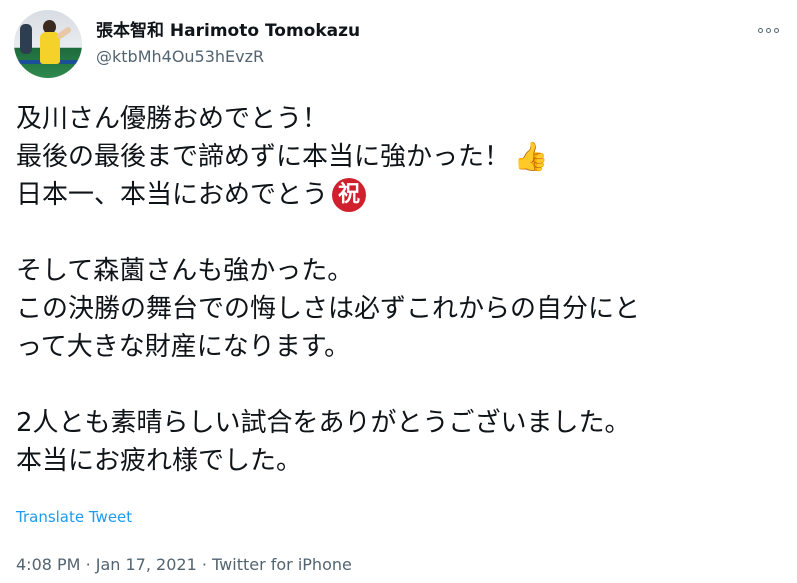 The height and width of the screenshot is (583, 797). Describe the element at coordinates (328, 309) in the screenshot. I see `tweet-line: この決勝の舞台での悔しさは必ずこれからの自分にと` at that location.